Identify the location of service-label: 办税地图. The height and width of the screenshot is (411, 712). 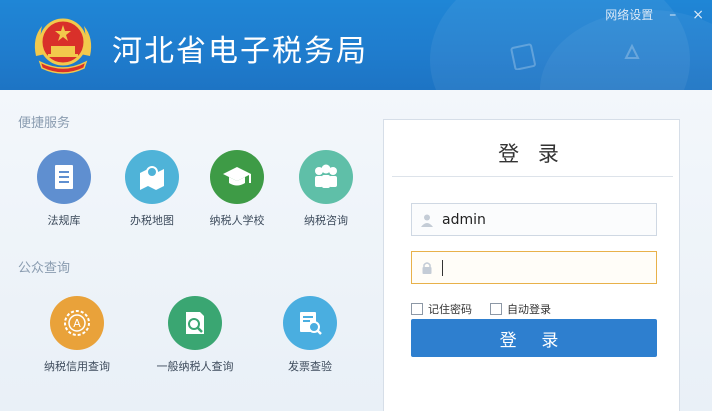
(152, 220).